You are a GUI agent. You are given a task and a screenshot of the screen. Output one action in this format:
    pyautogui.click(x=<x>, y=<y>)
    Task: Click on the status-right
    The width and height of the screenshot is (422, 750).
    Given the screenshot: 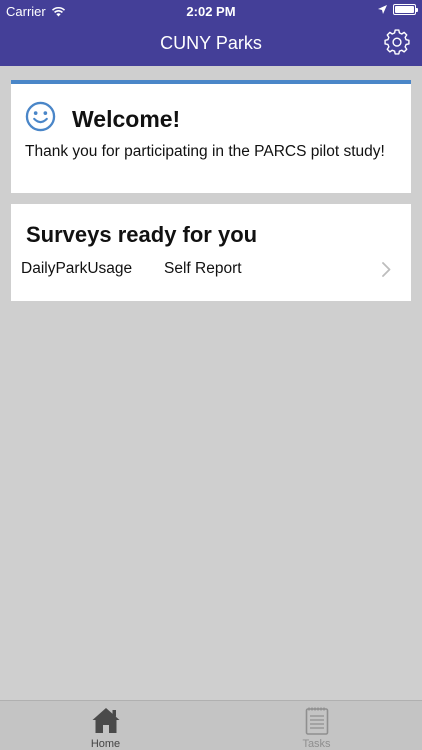 What is the action you would take?
    pyautogui.click(x=398, y=9)
    